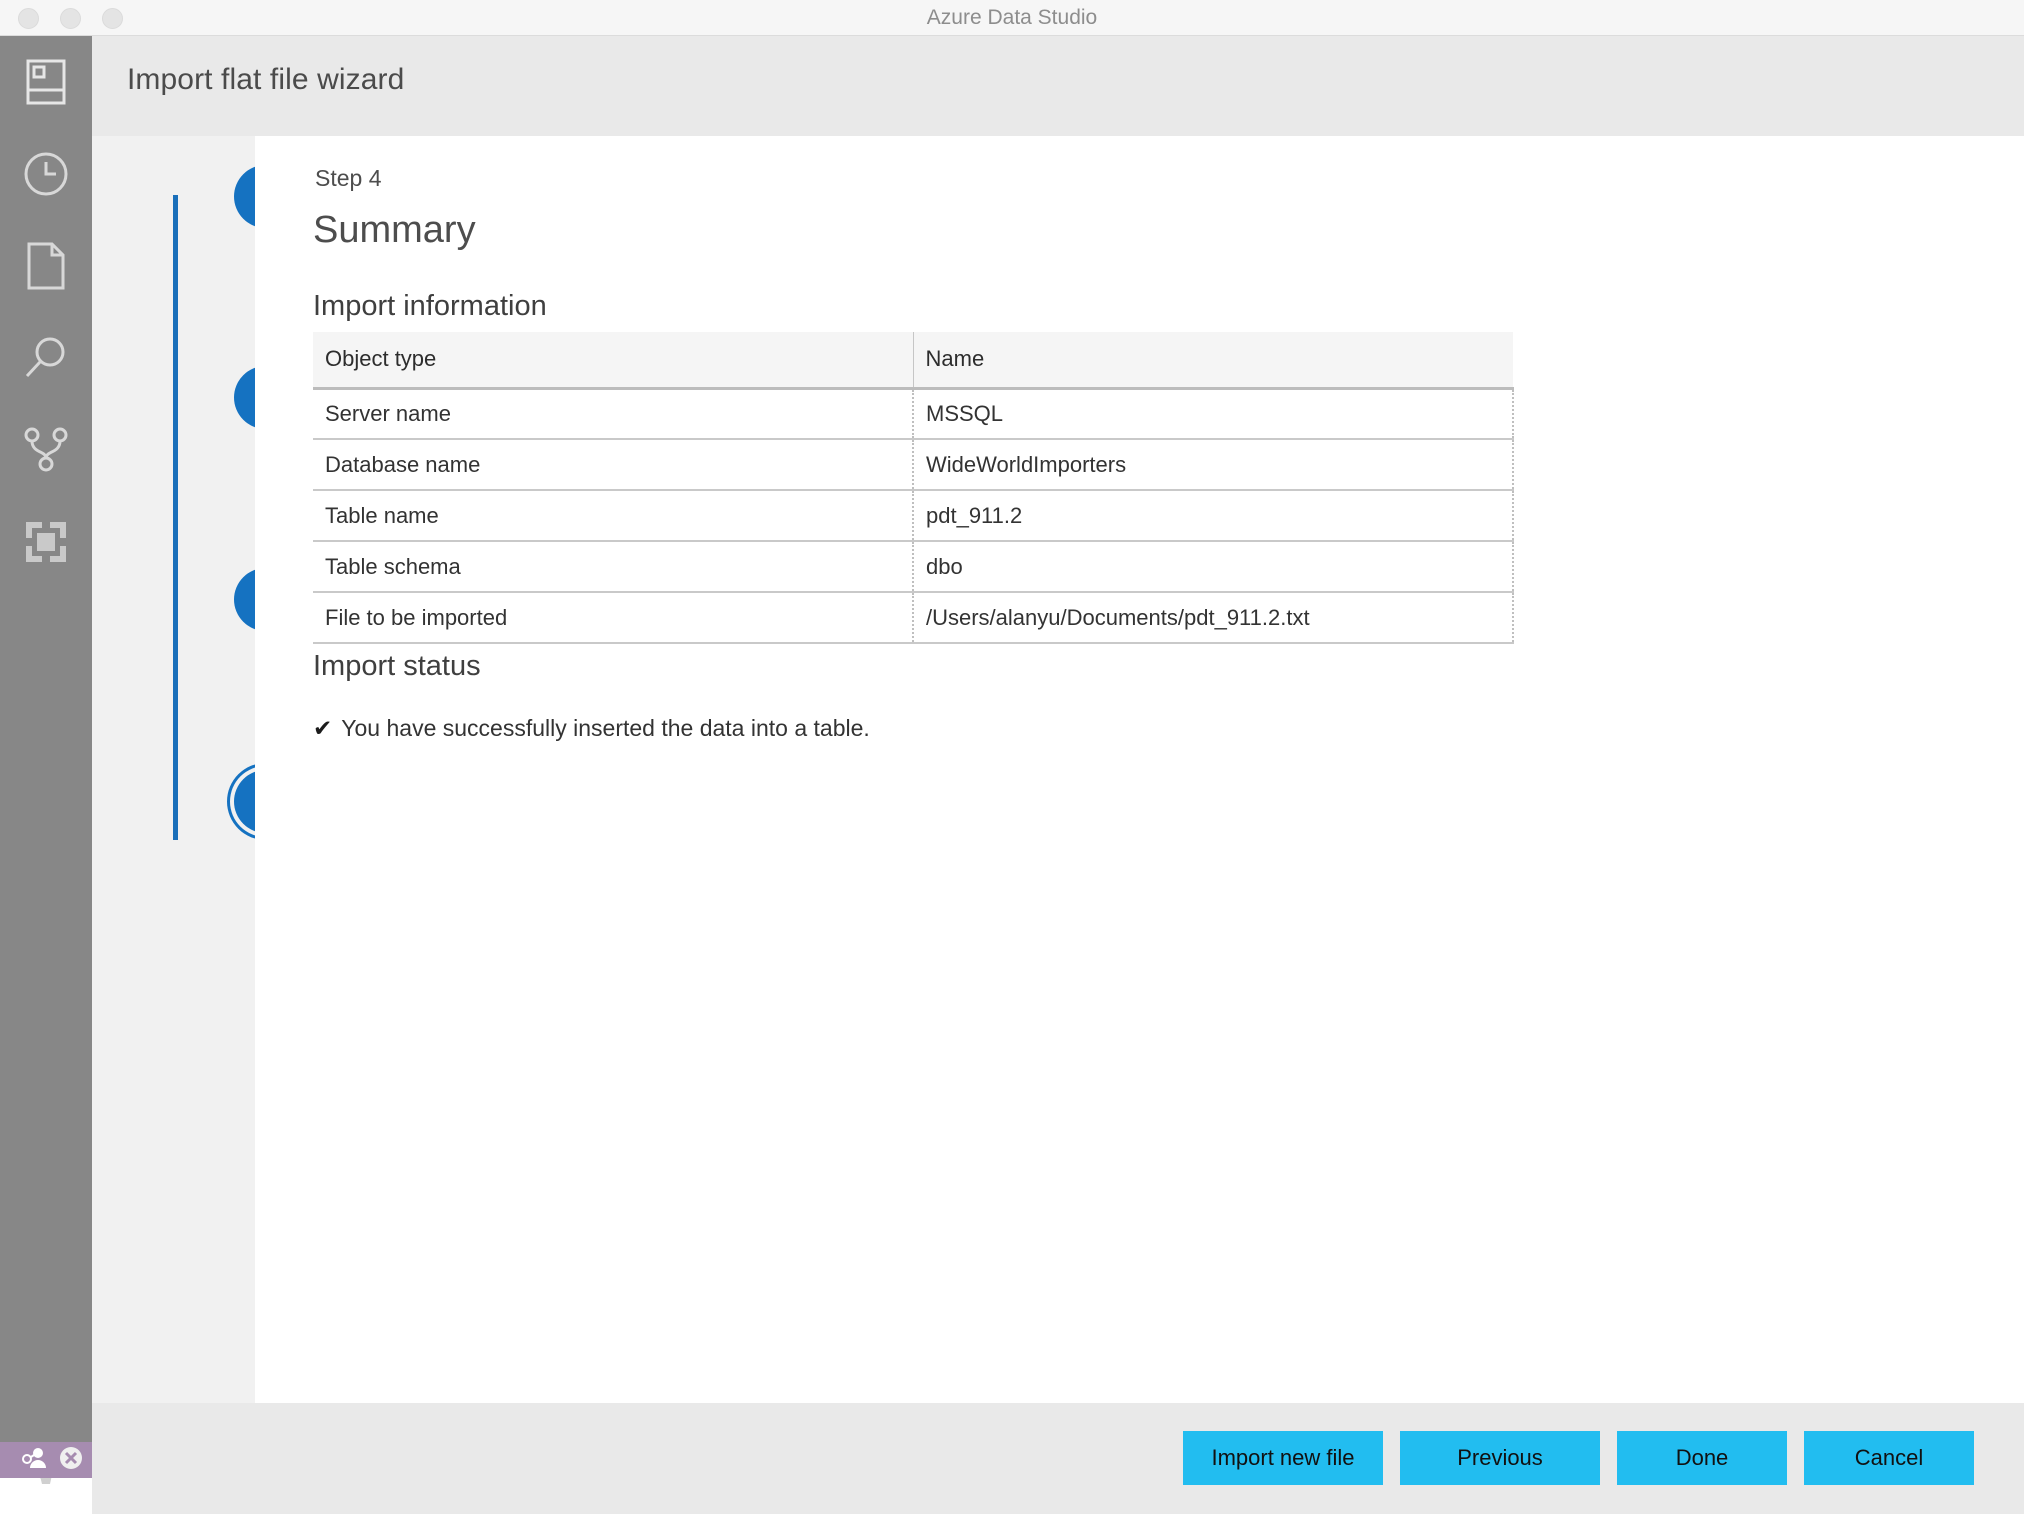  Describe the element at coordinates (394, 230) in the screenshot. I see `page-title: Summary` at that location.